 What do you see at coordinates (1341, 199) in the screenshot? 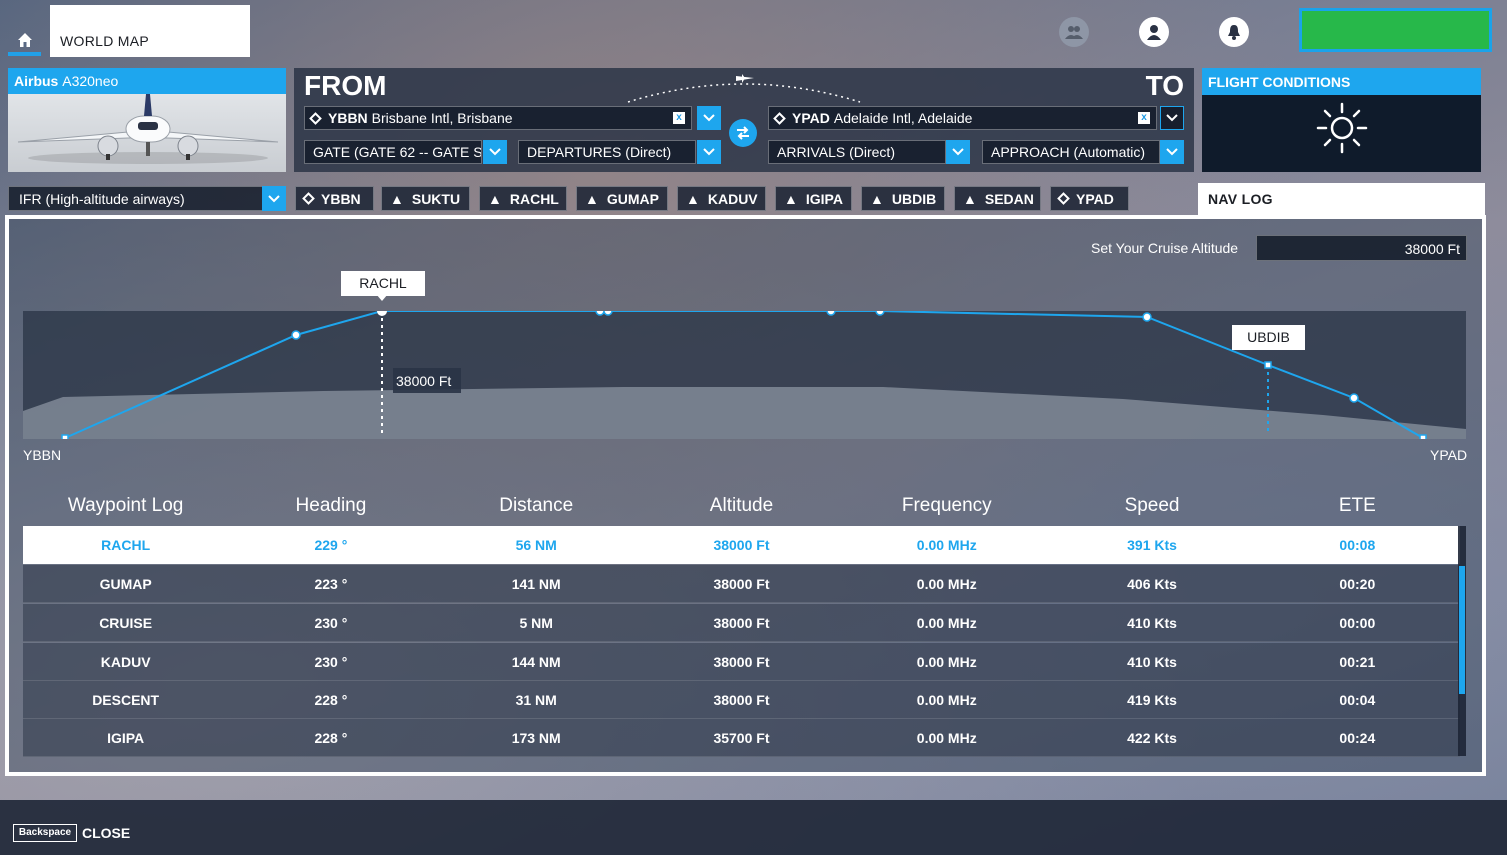
I see `nav-log-tab: NAV LOG` at bounding box center [1341, 199].